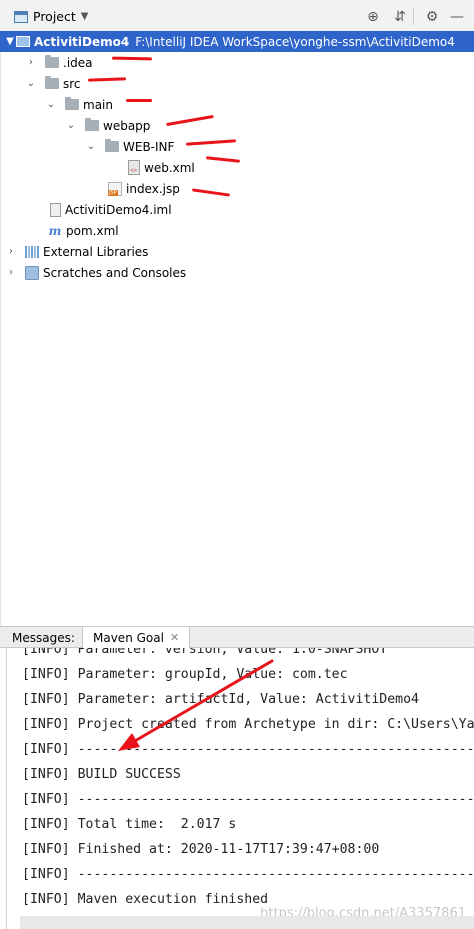  I want to click on tree-item-external-libraries: › External Libraries, so click(74, 251).